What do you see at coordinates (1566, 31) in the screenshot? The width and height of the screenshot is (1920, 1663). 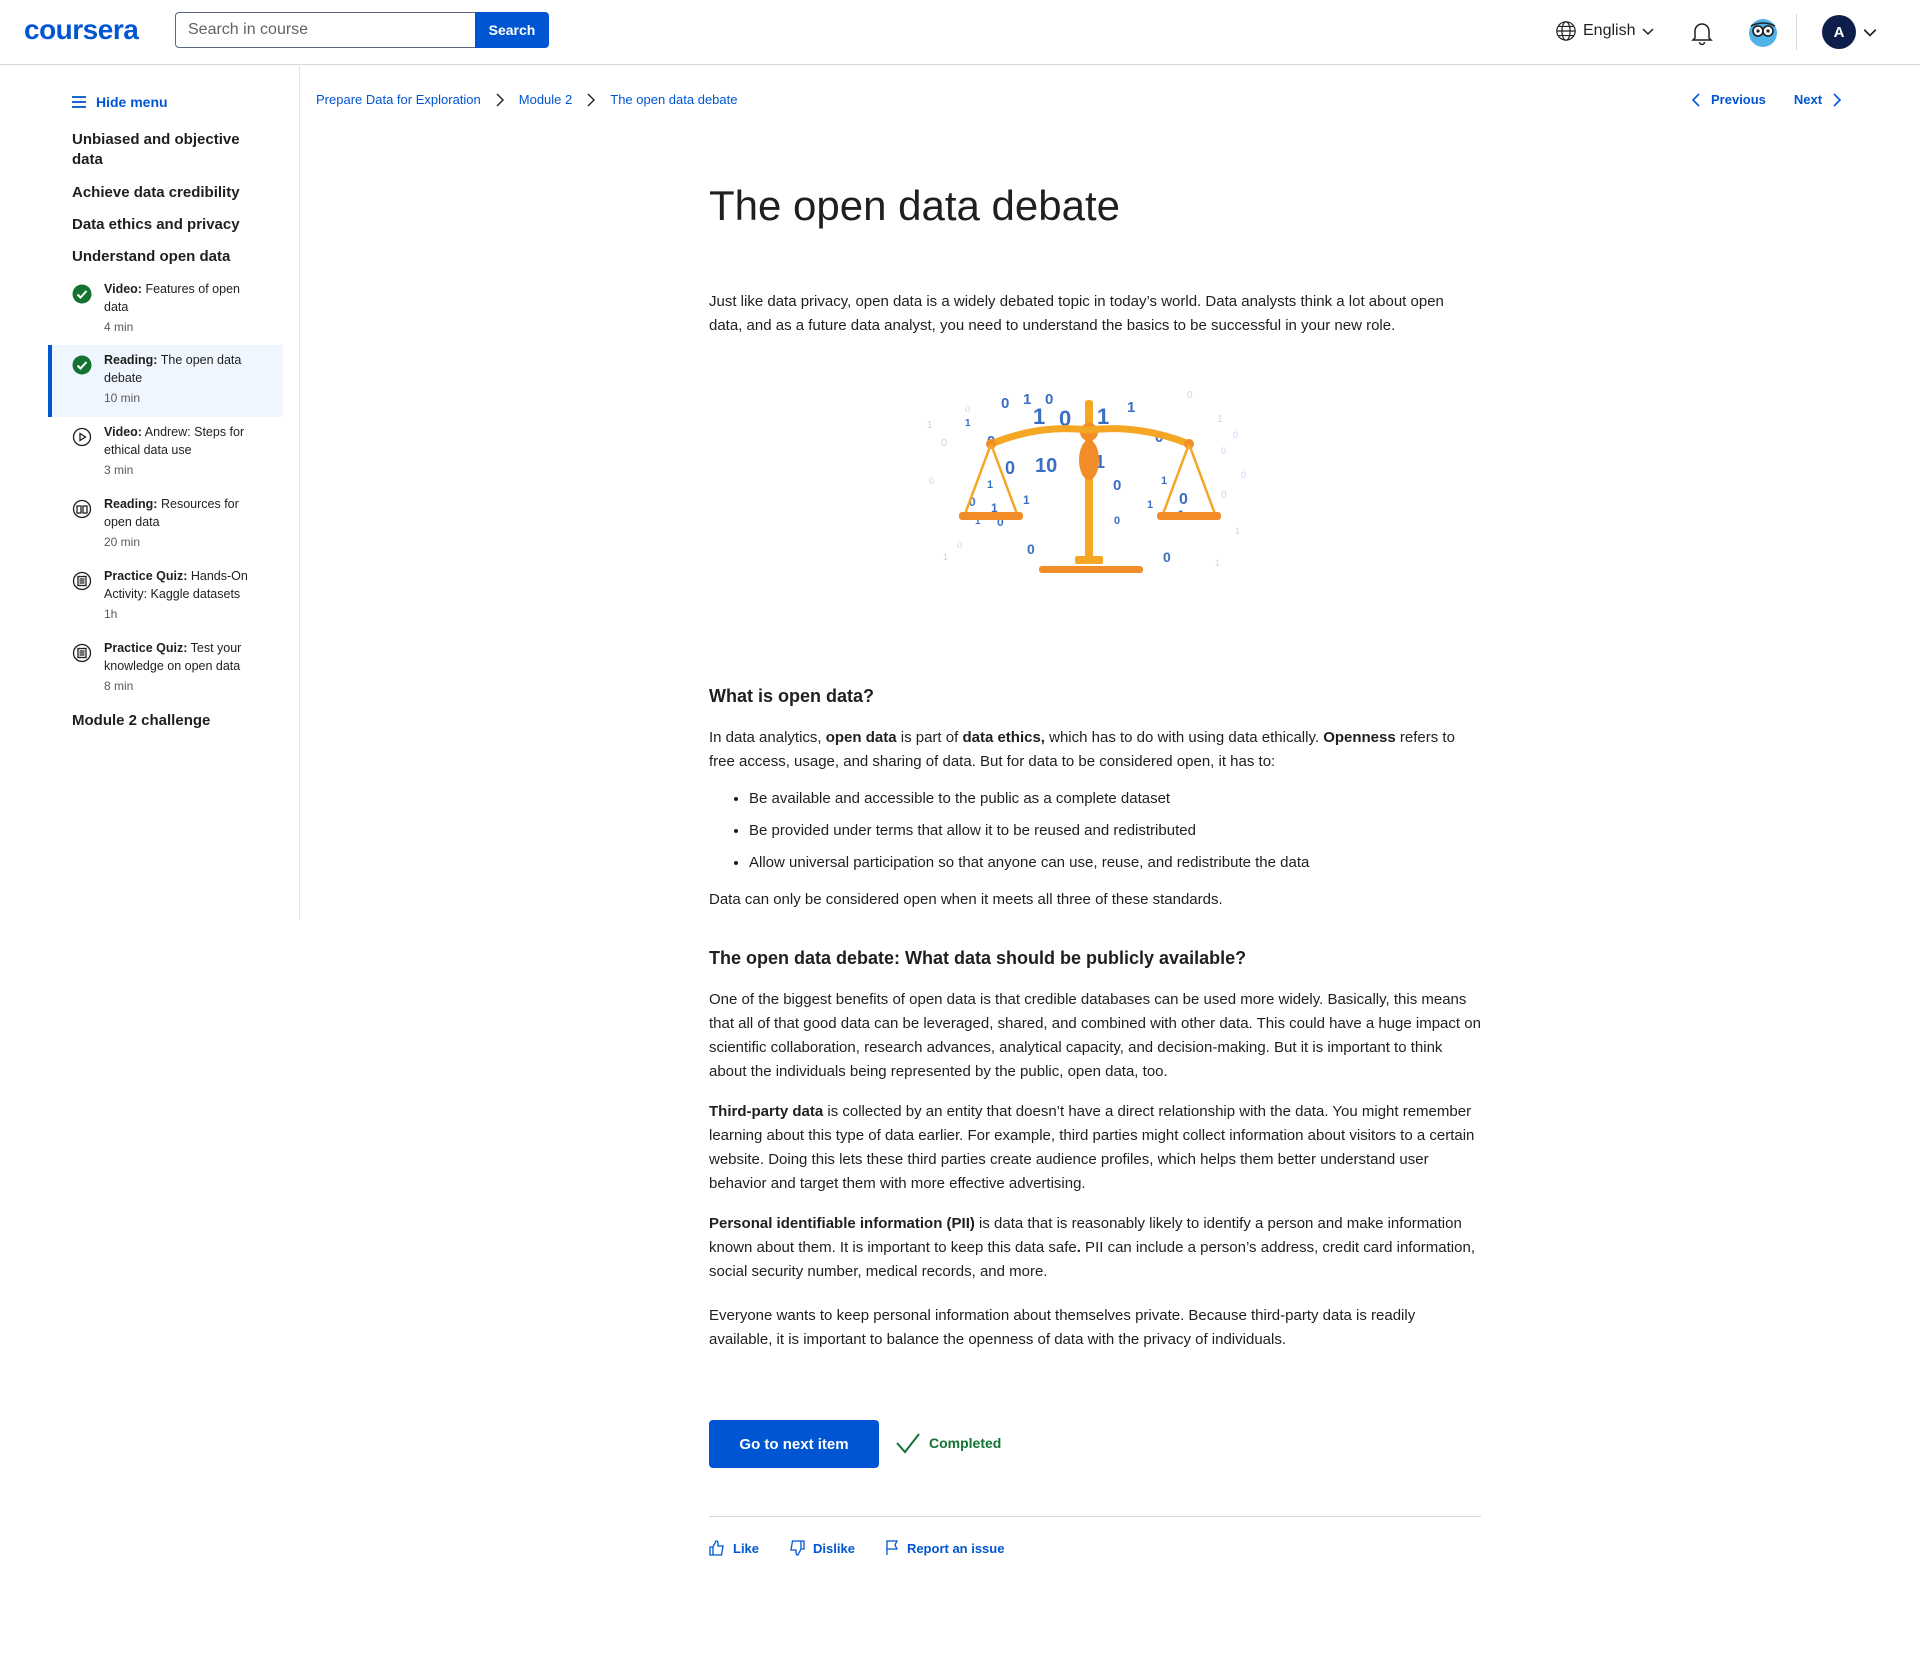 I see `globe-icon` at bounding box center [1566, 31].